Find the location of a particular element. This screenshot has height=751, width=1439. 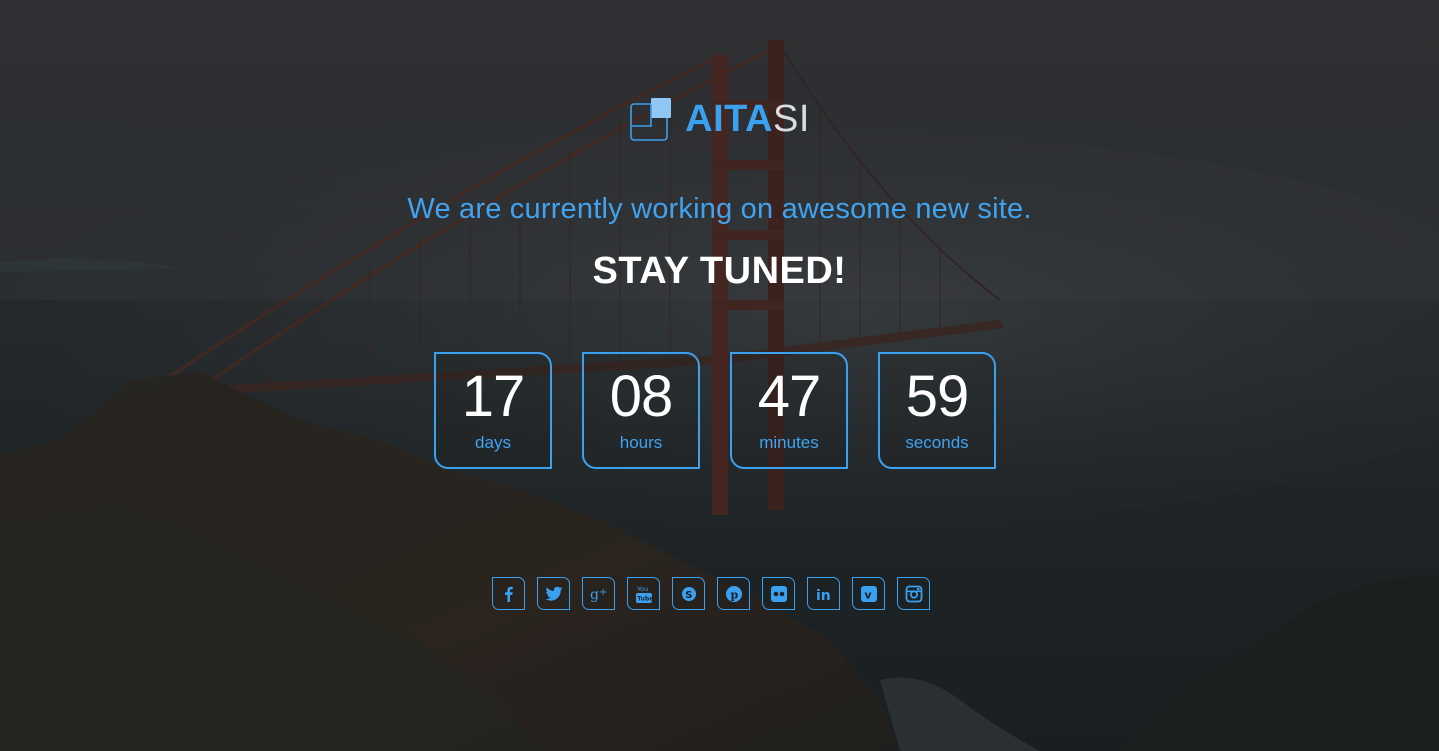

skype-icon: S is located at coordinates (688, 593).